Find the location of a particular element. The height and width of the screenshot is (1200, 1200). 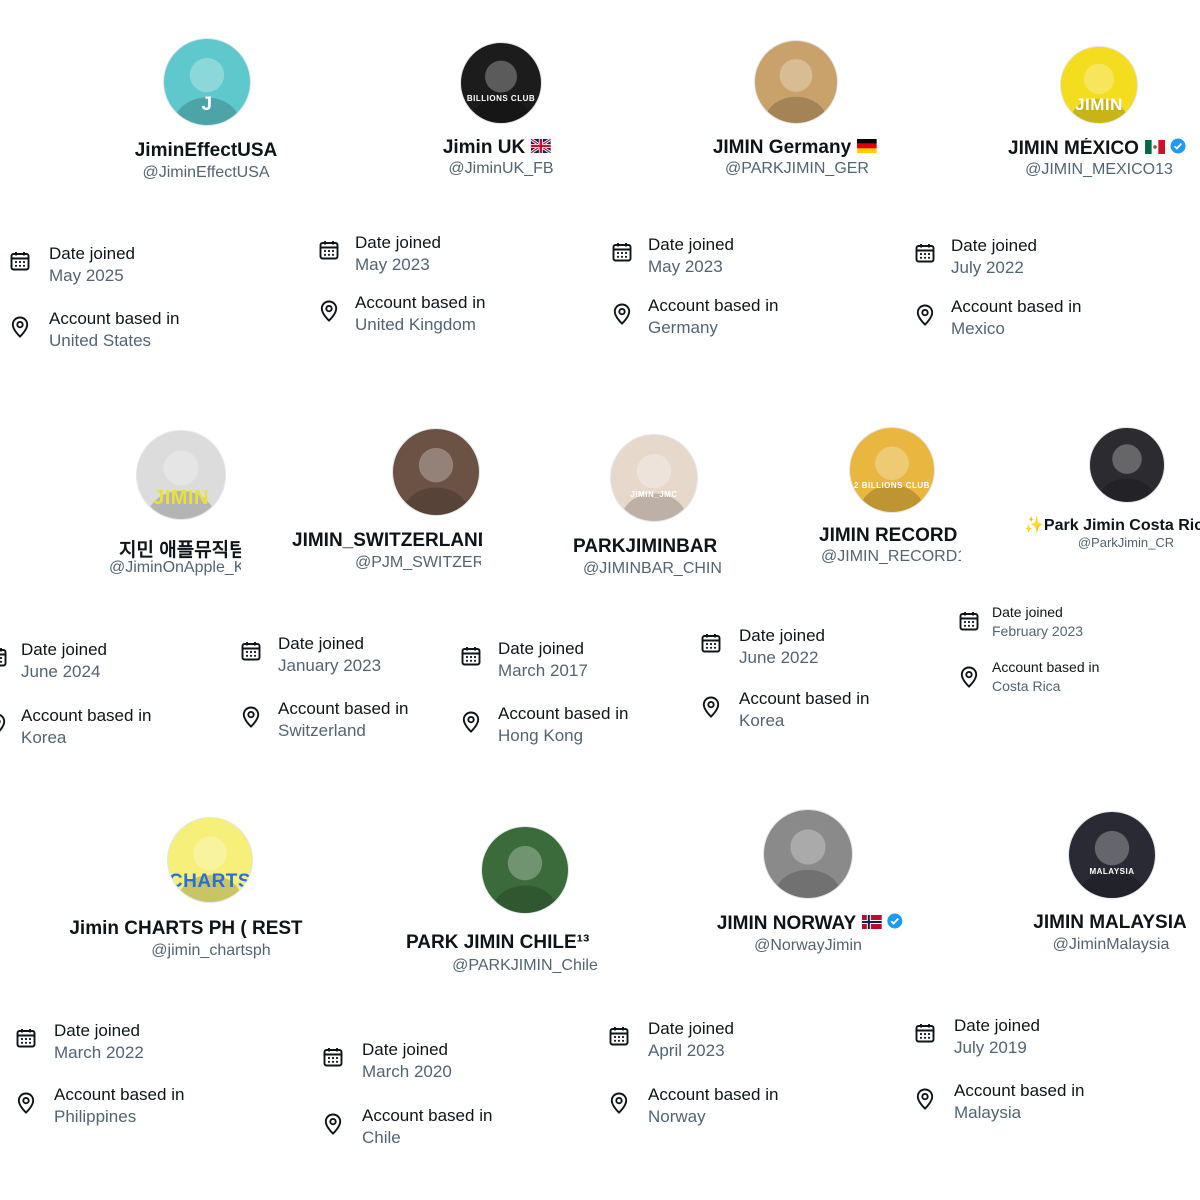

date-joined-value: June 2022 is located at coordinates (779, 657).